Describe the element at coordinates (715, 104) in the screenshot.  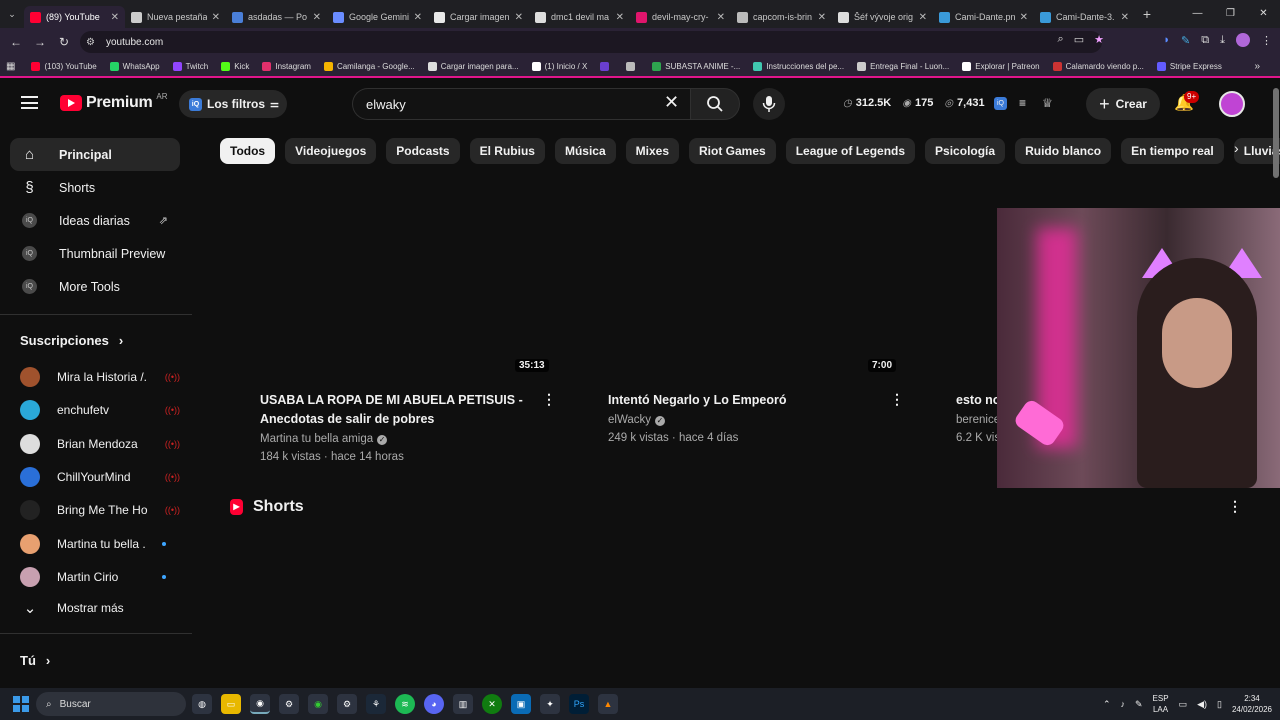
I see `search-button` at that location.